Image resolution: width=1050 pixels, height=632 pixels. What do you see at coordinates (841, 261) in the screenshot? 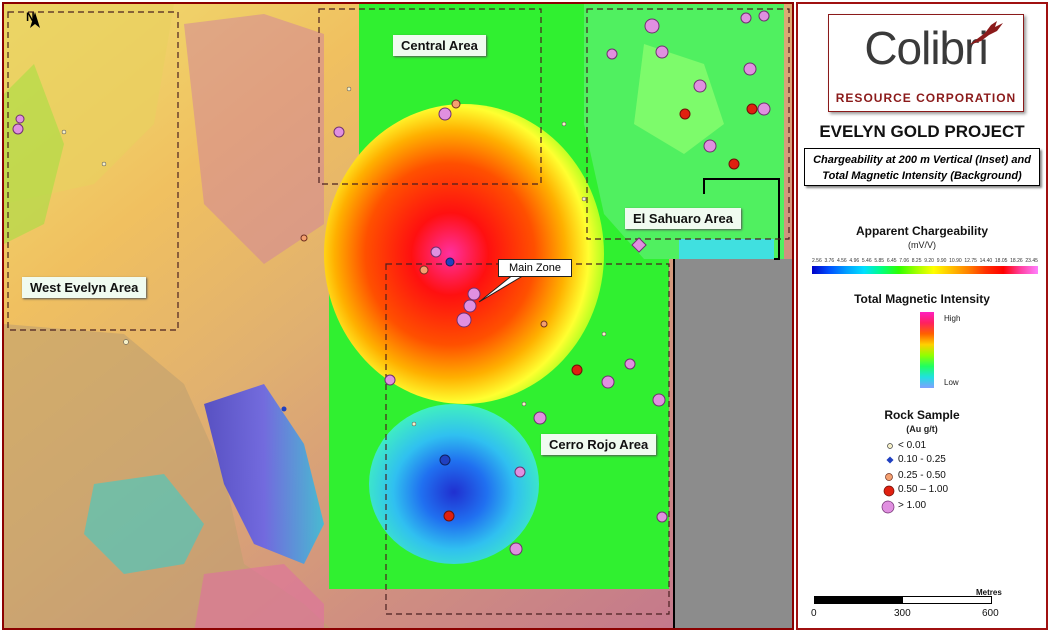
I see `chargeability-tick: 4.56` at bounding box center [841, 261].